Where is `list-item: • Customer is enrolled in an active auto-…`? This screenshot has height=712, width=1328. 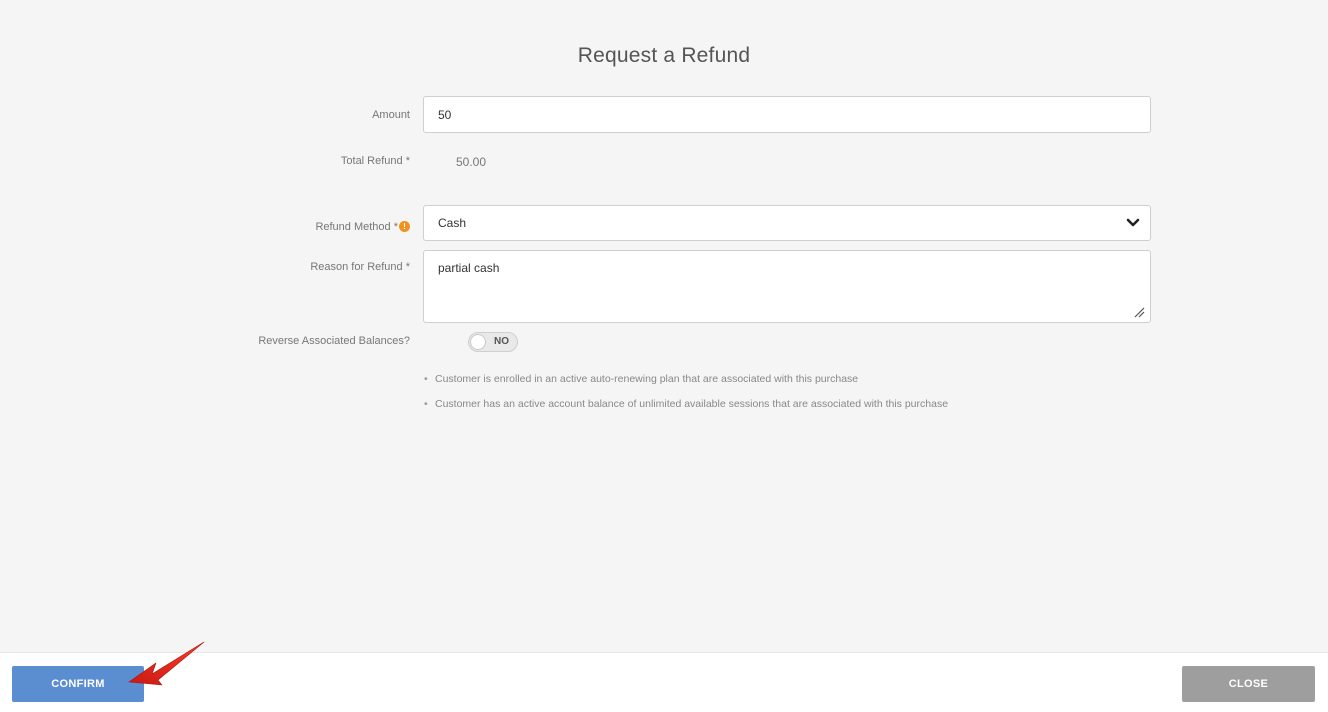 list-item: • Customer is enrolled in an active auto-… is located at coordinates (686, 384).